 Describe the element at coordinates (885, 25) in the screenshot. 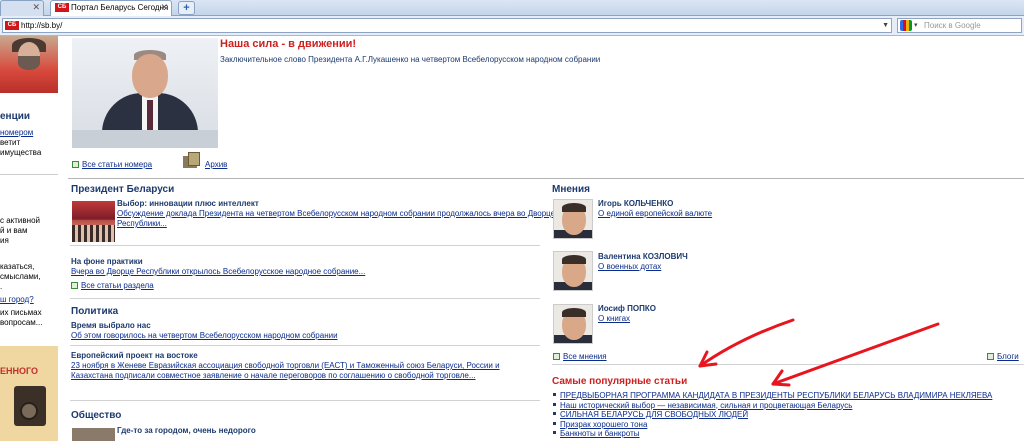

I see `history-dropdown-icon: ▼` at that location.